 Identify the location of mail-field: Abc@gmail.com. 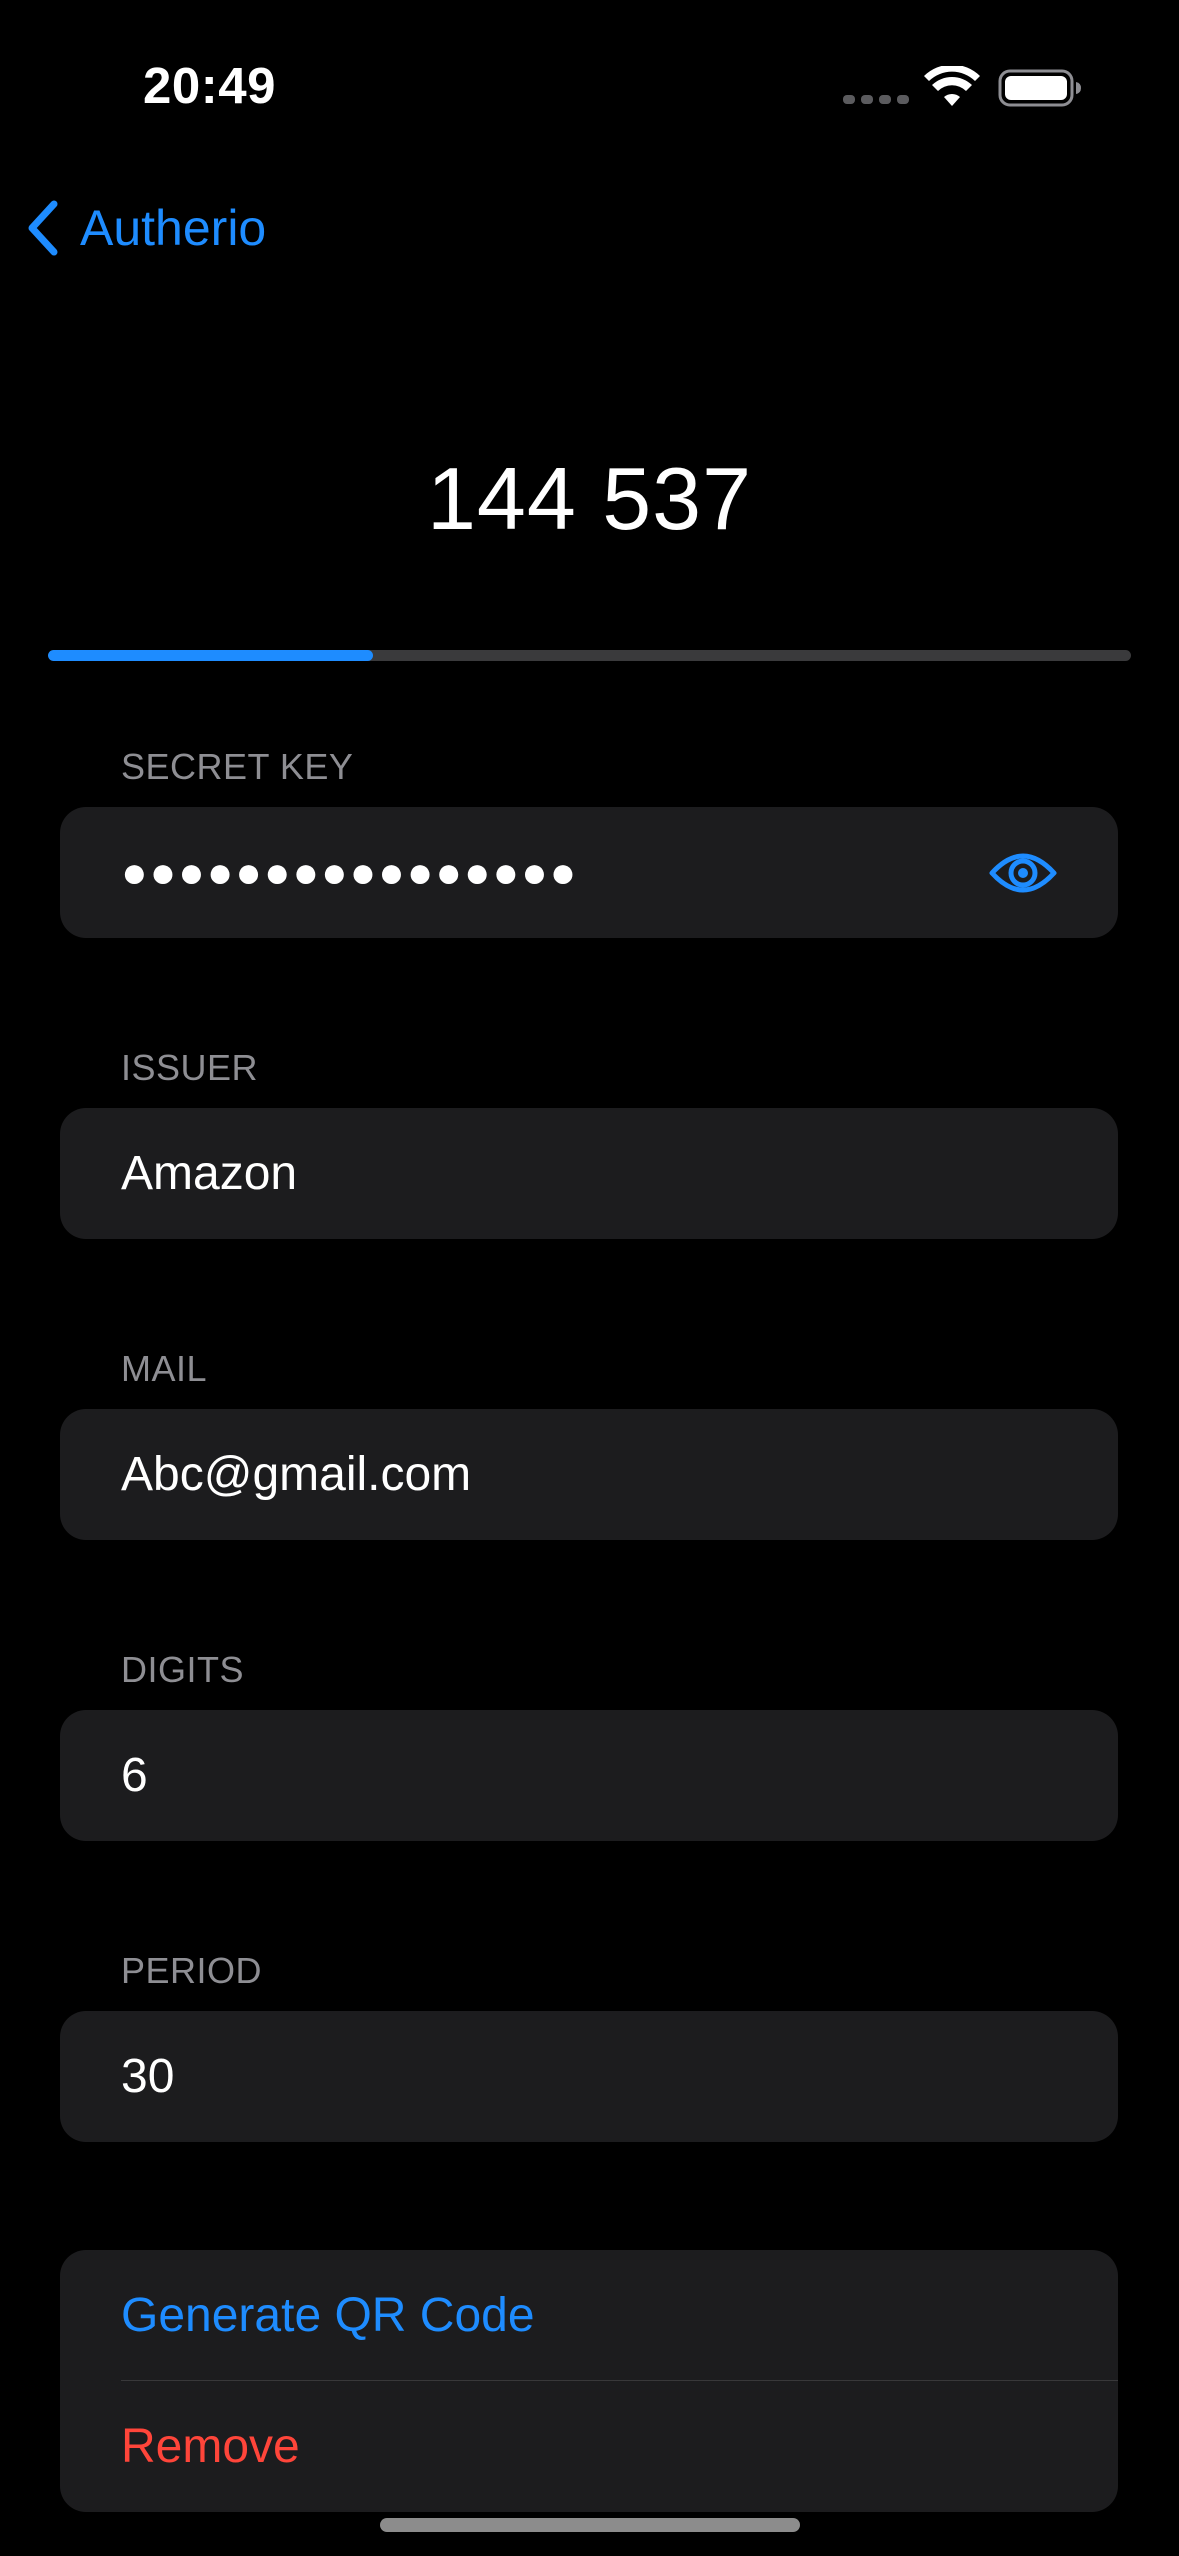
(589, 1474).